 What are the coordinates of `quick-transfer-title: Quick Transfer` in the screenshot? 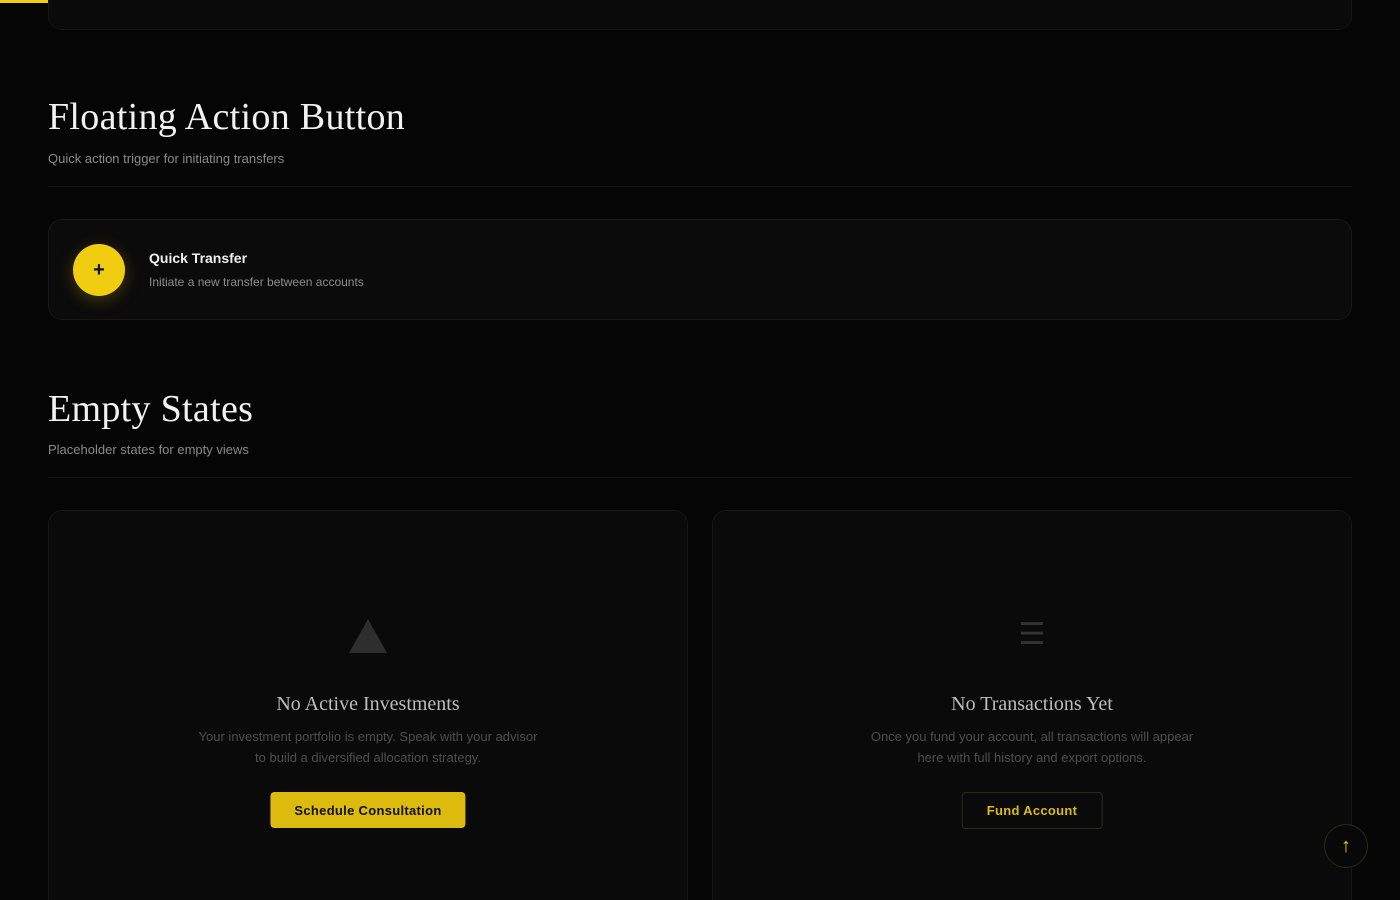 It's located at (198, 258).